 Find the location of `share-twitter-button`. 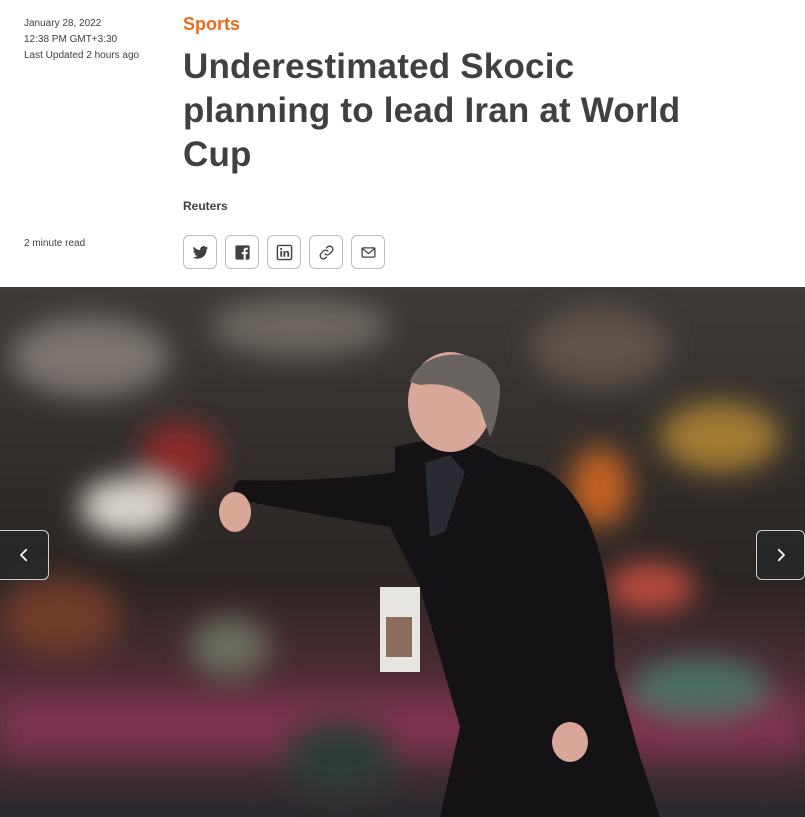

share-twitter-button is located at coordinates (200, 252).